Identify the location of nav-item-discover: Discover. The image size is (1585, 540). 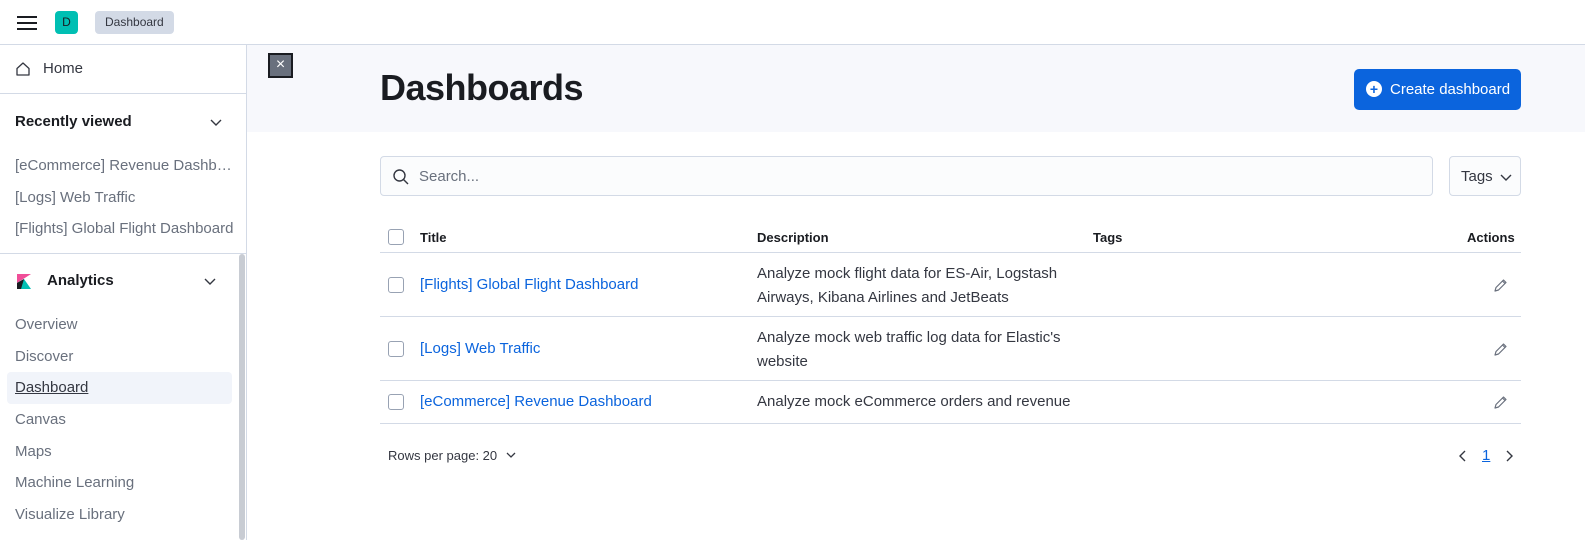
(44, 356).